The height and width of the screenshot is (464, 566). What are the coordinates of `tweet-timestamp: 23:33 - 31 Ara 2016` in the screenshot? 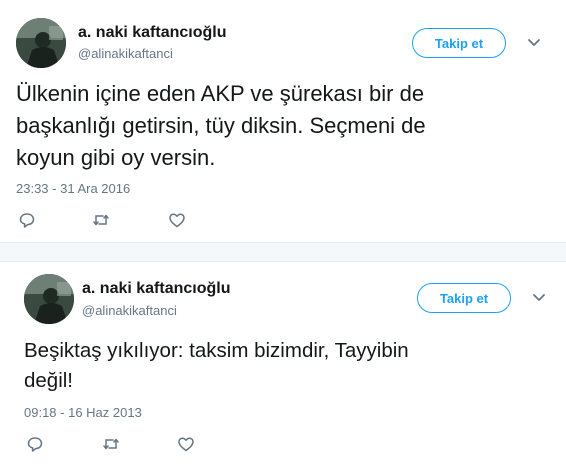 It's located at (73, 188).